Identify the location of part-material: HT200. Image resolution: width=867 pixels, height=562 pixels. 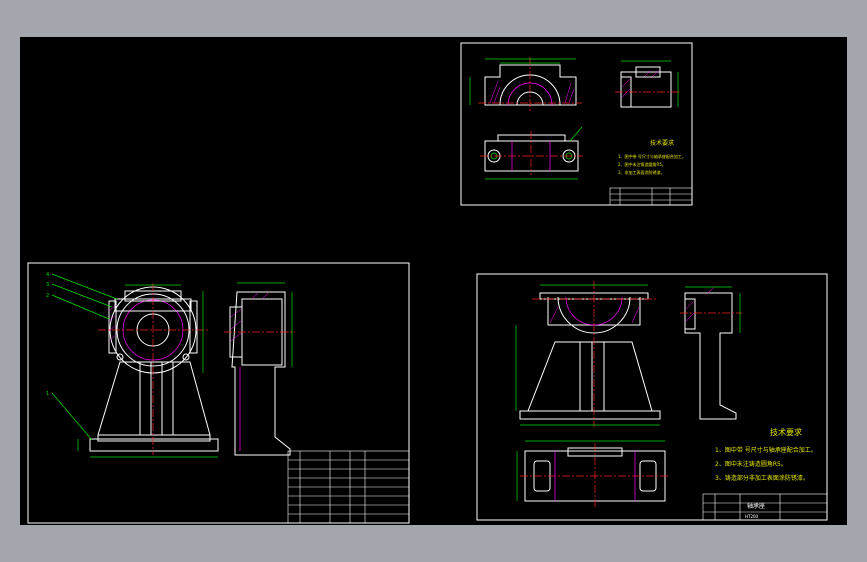
(752, 516).